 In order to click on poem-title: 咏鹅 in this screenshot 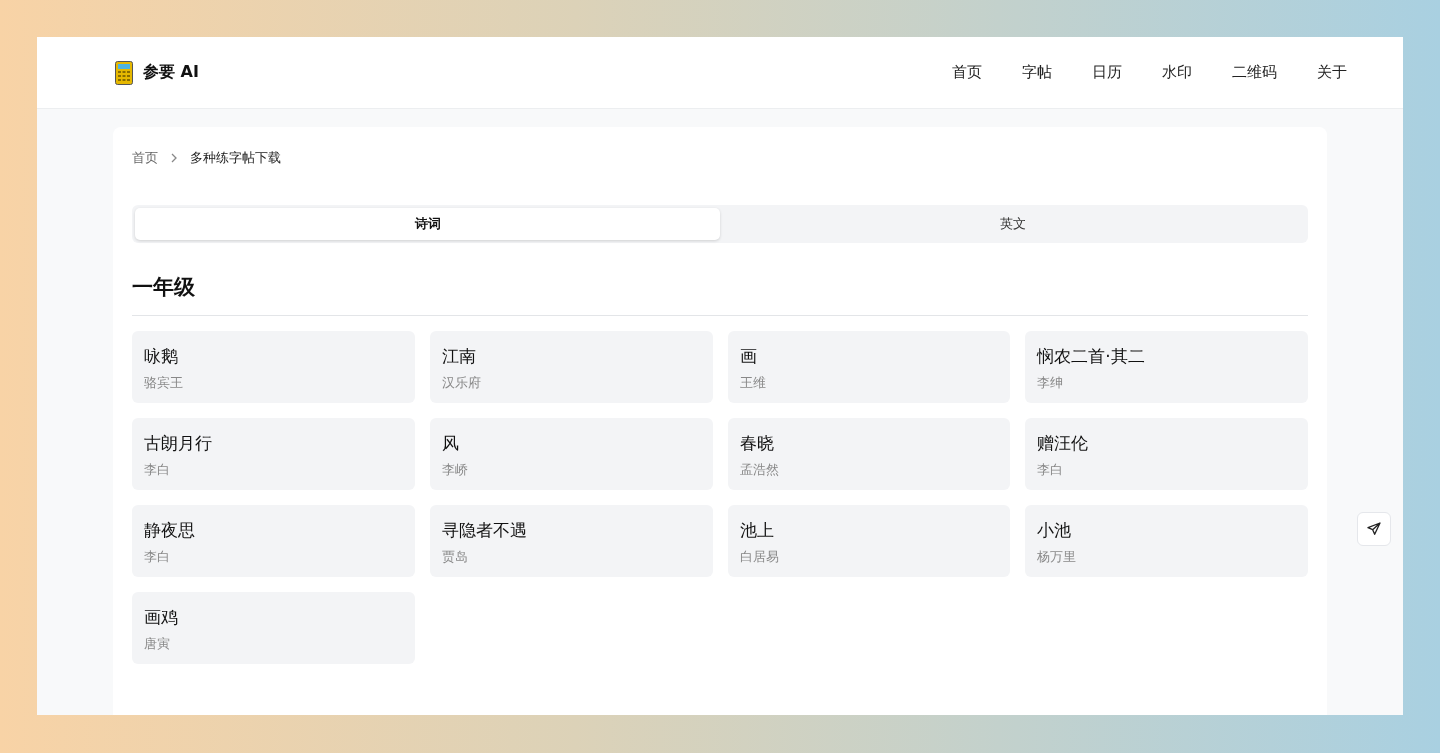, I will do `click(161, 356)`.